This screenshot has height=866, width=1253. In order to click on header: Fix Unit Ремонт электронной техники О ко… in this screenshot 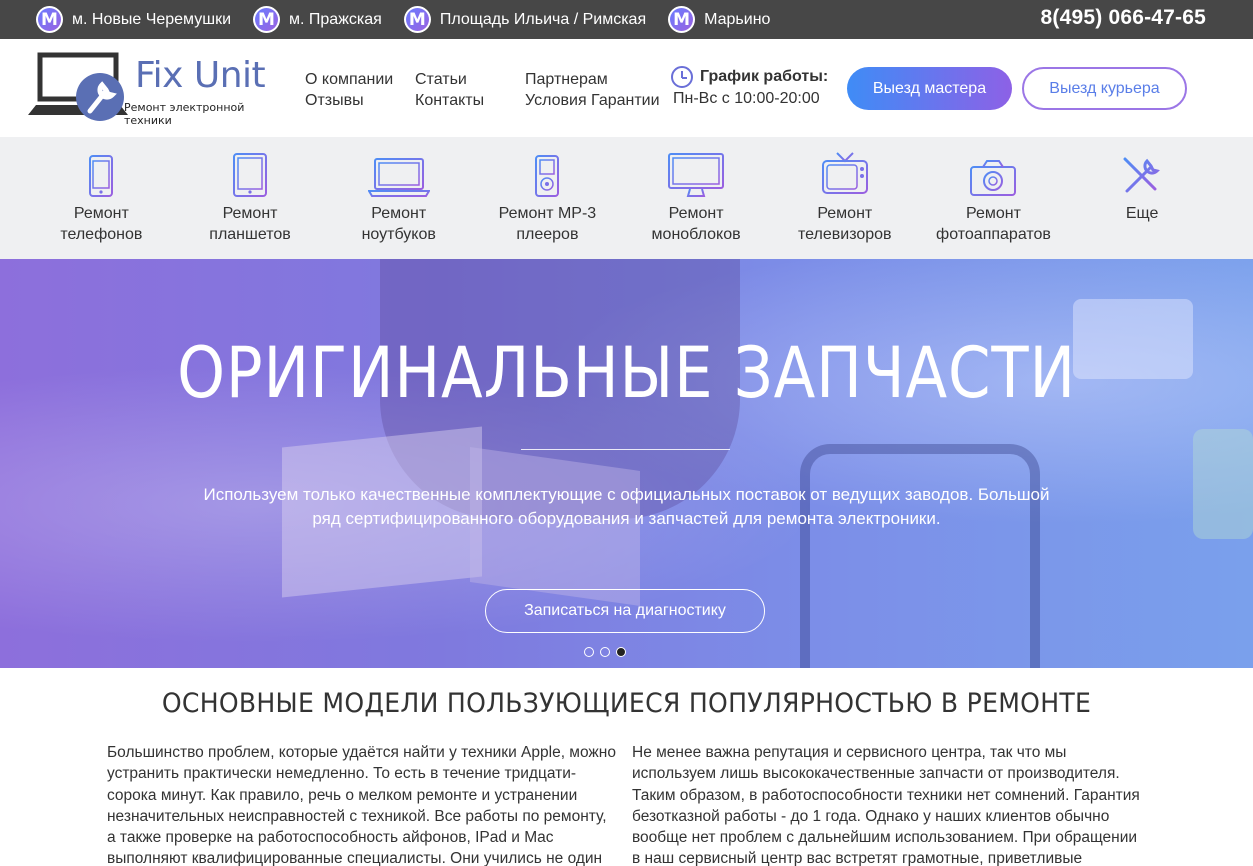, I will do `click(626, 88)`.